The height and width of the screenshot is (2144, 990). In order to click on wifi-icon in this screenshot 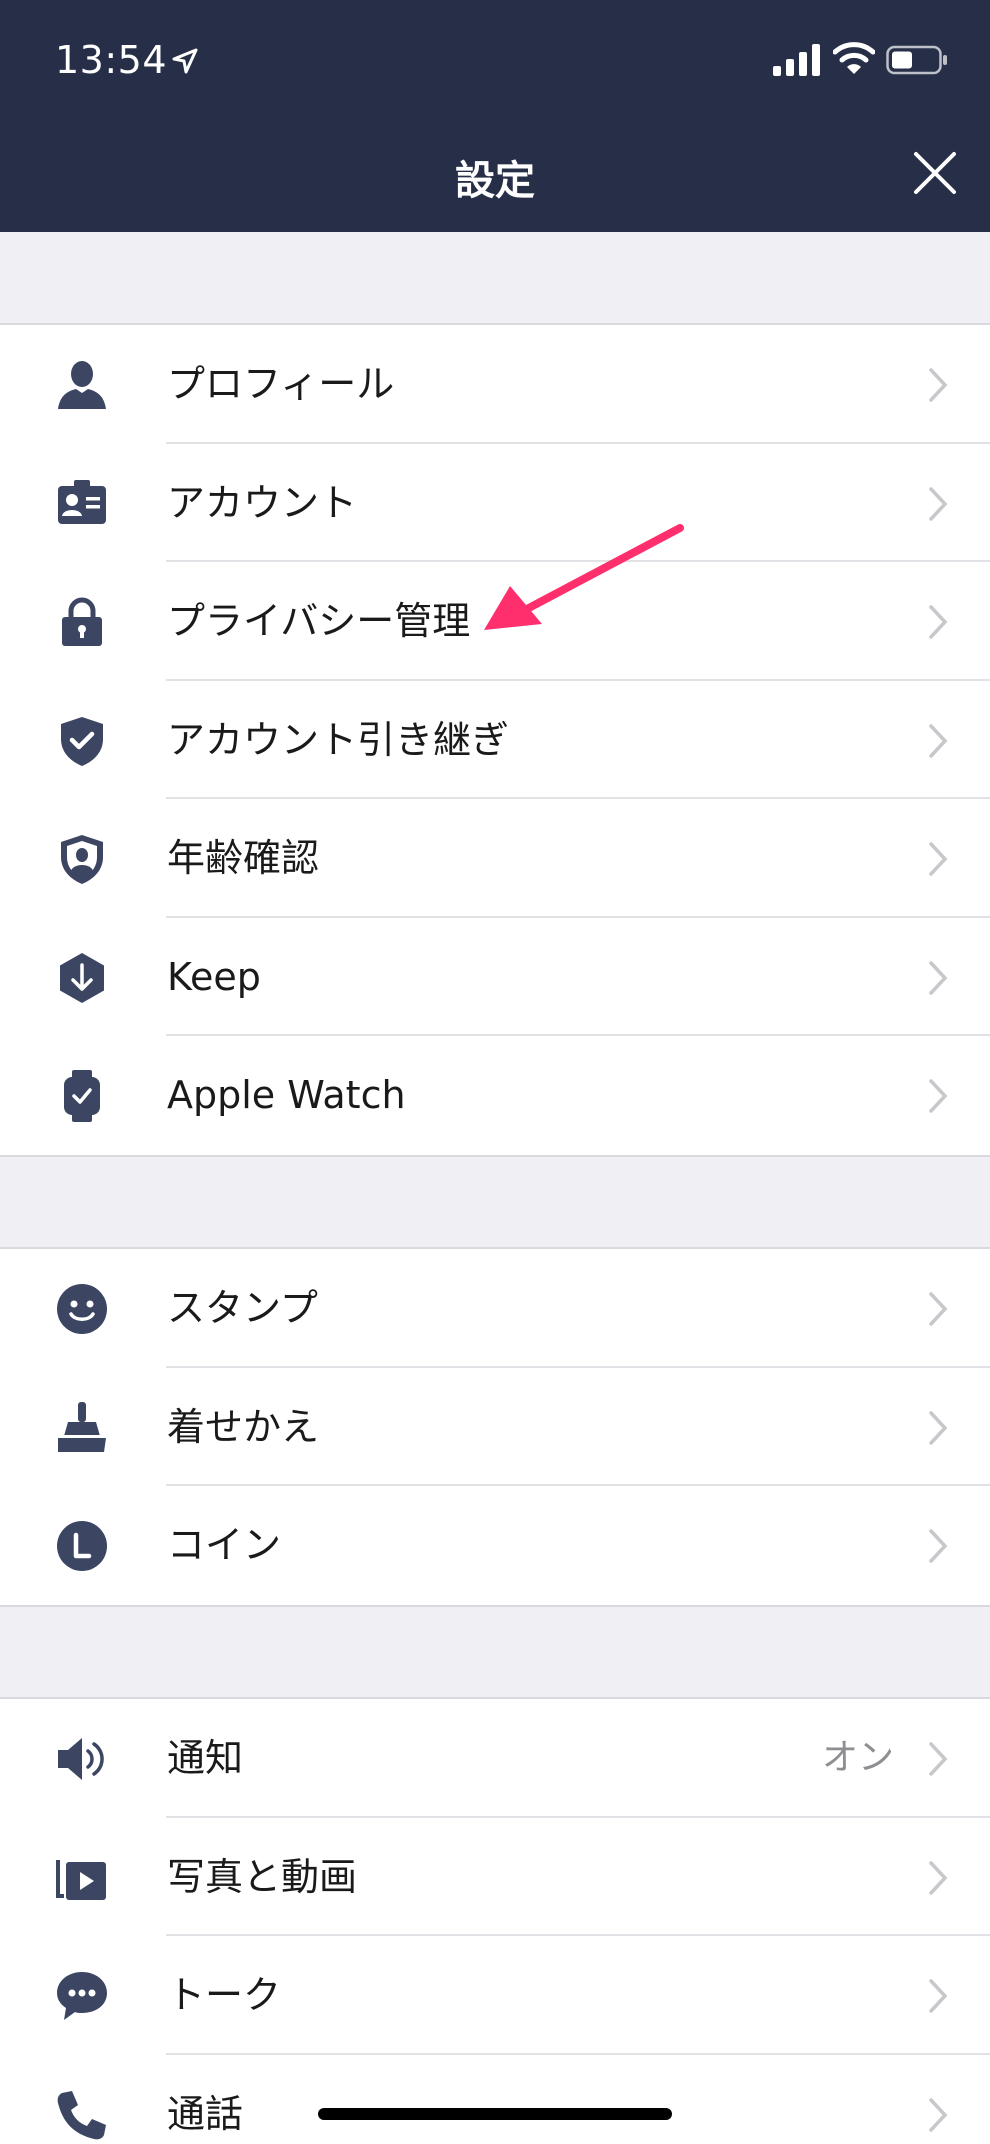, I will do `click(854, 58)`.